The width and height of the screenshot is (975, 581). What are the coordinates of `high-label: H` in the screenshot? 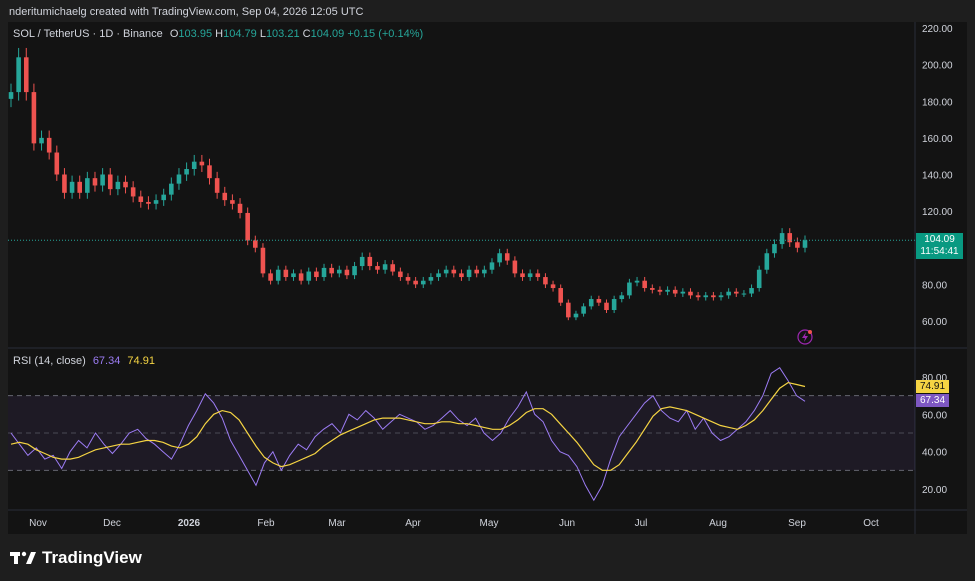 It's located at (219, 34).